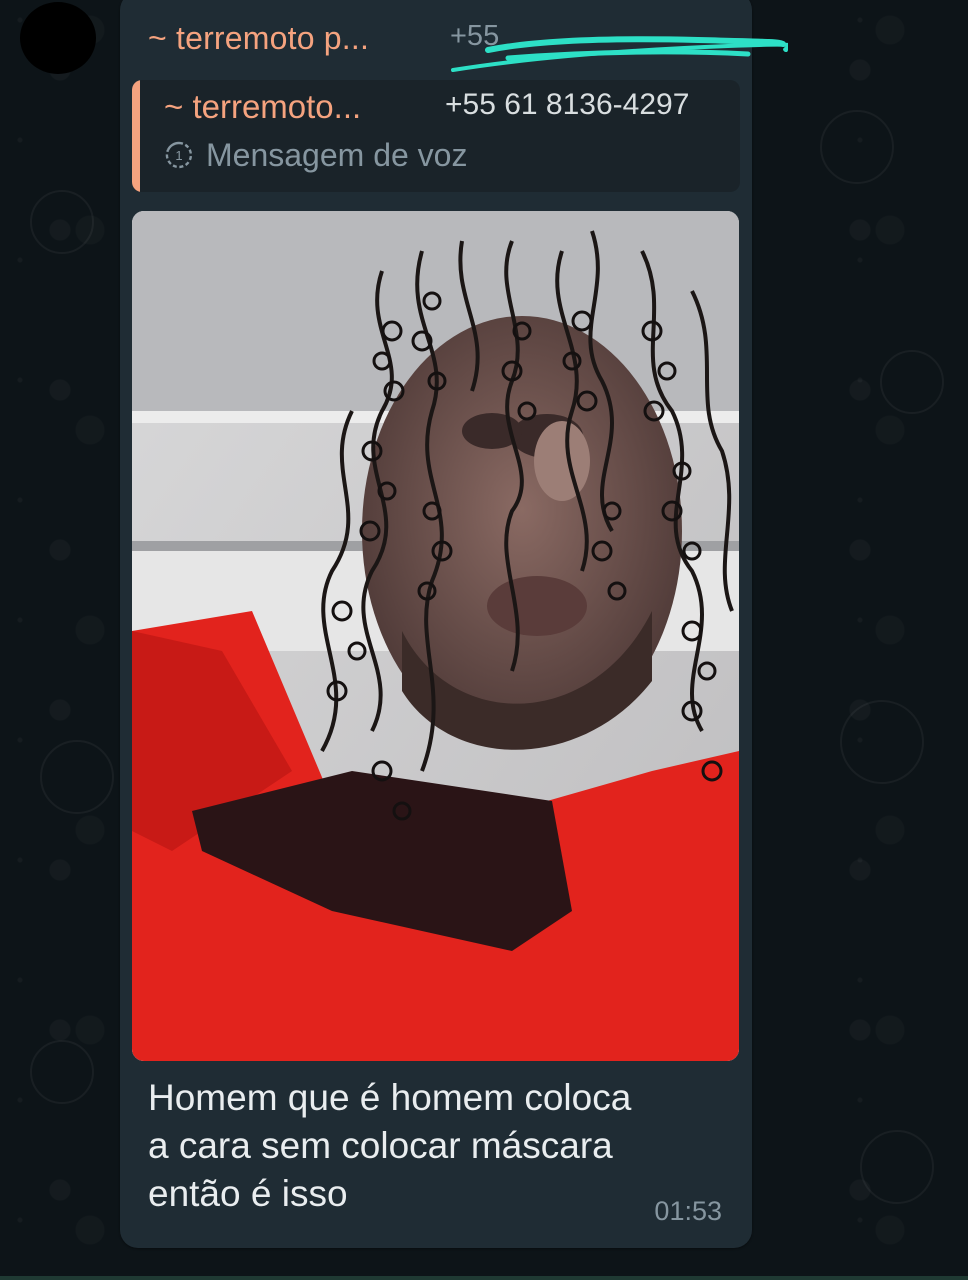 This screenshot has width=968, height=1280. What do you see at coordinates (484, 1278) in the screenshot?
I see `bottom-divider` at bounding box center [484, 1278].